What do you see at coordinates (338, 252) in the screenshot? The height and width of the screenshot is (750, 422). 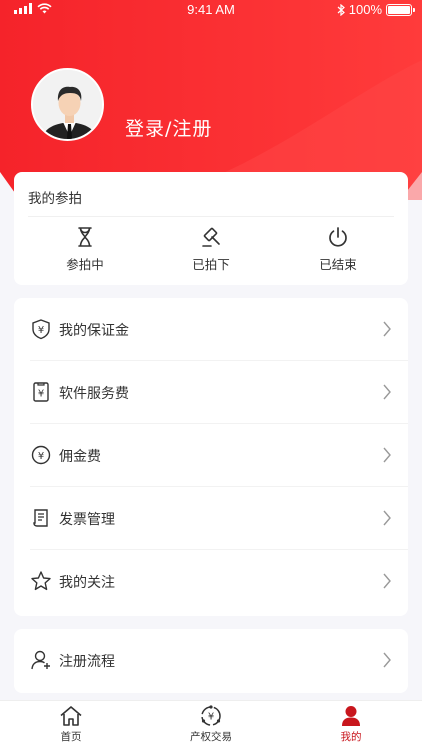 I see `auction-ended-button: 已结束` at bounding box center [338, 252].